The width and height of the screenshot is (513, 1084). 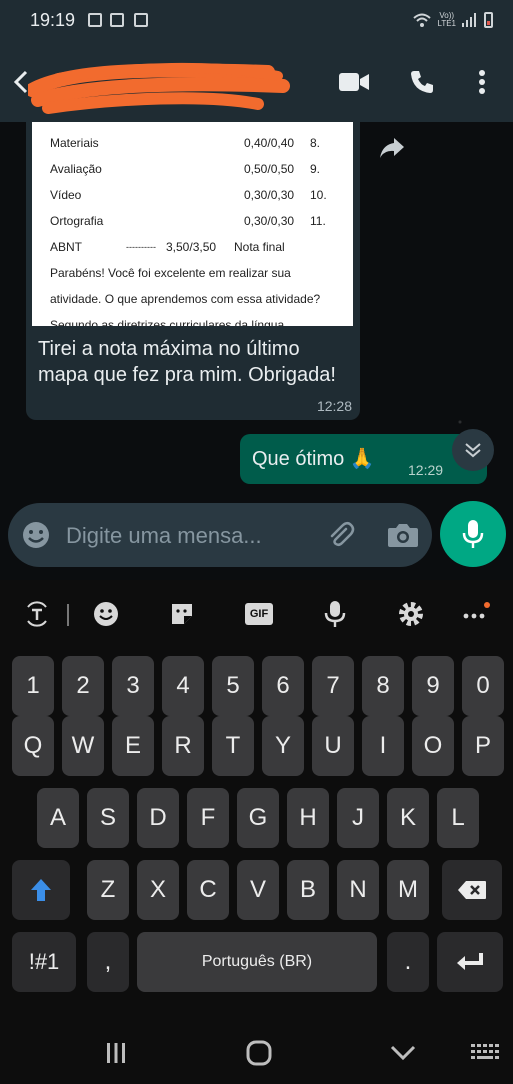 I want to click on message-input, so click(x=186, y=536).